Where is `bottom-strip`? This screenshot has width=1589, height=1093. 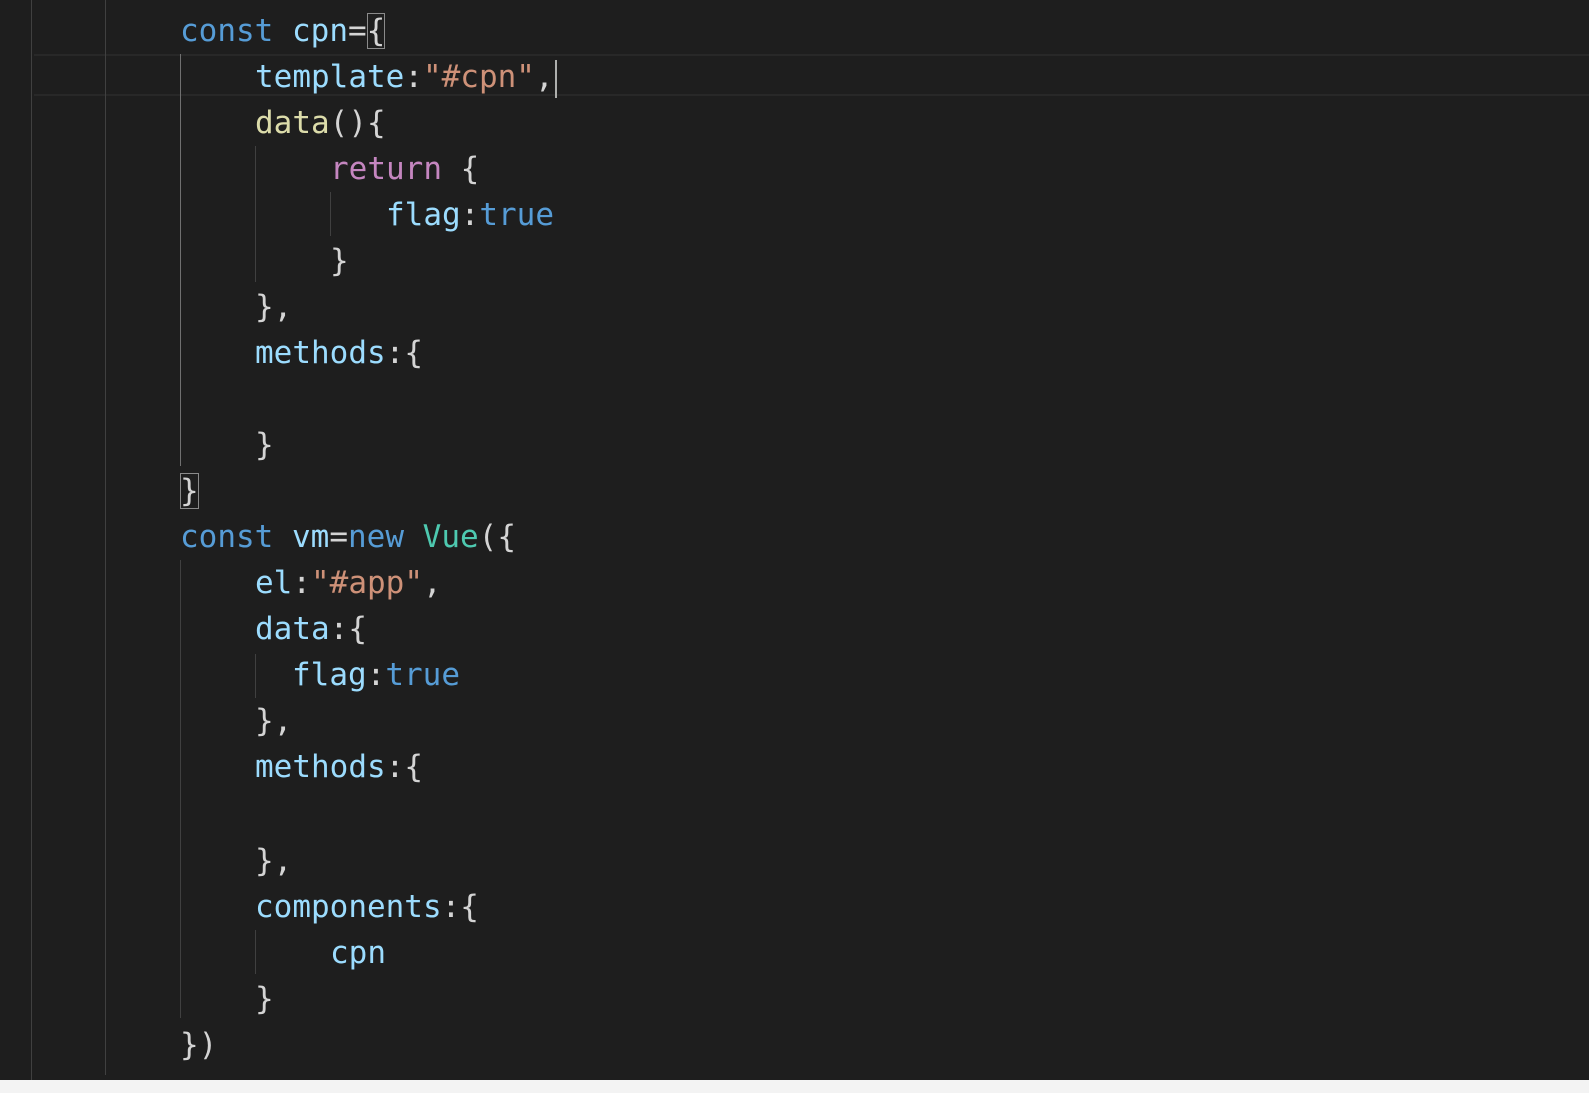 bottom-strip is located at coordinates (794, 1086).